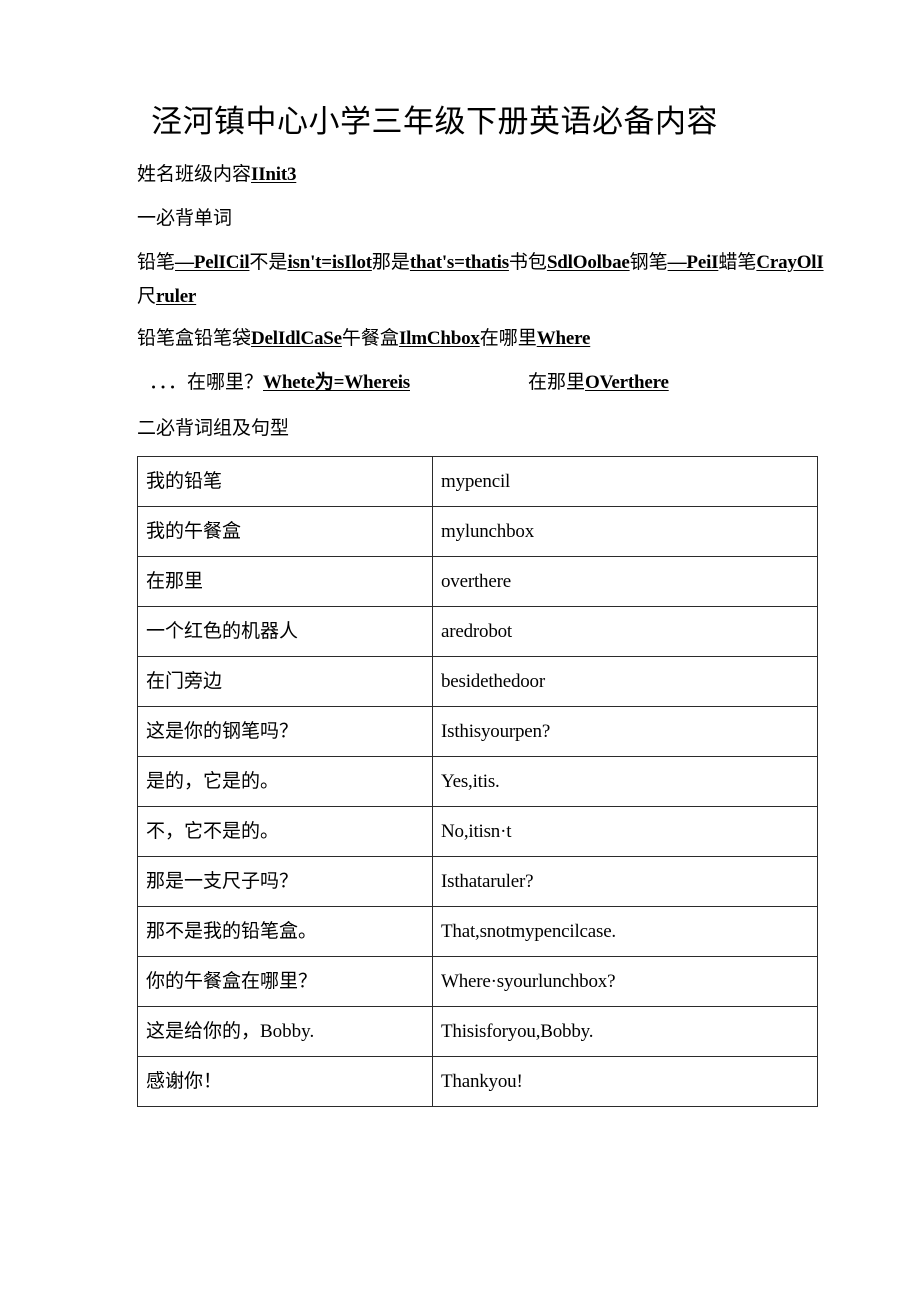  Describe the element at coordinates (147, 296) in the screenshot. I see `vocab1-cn-12: 尺` at that location.